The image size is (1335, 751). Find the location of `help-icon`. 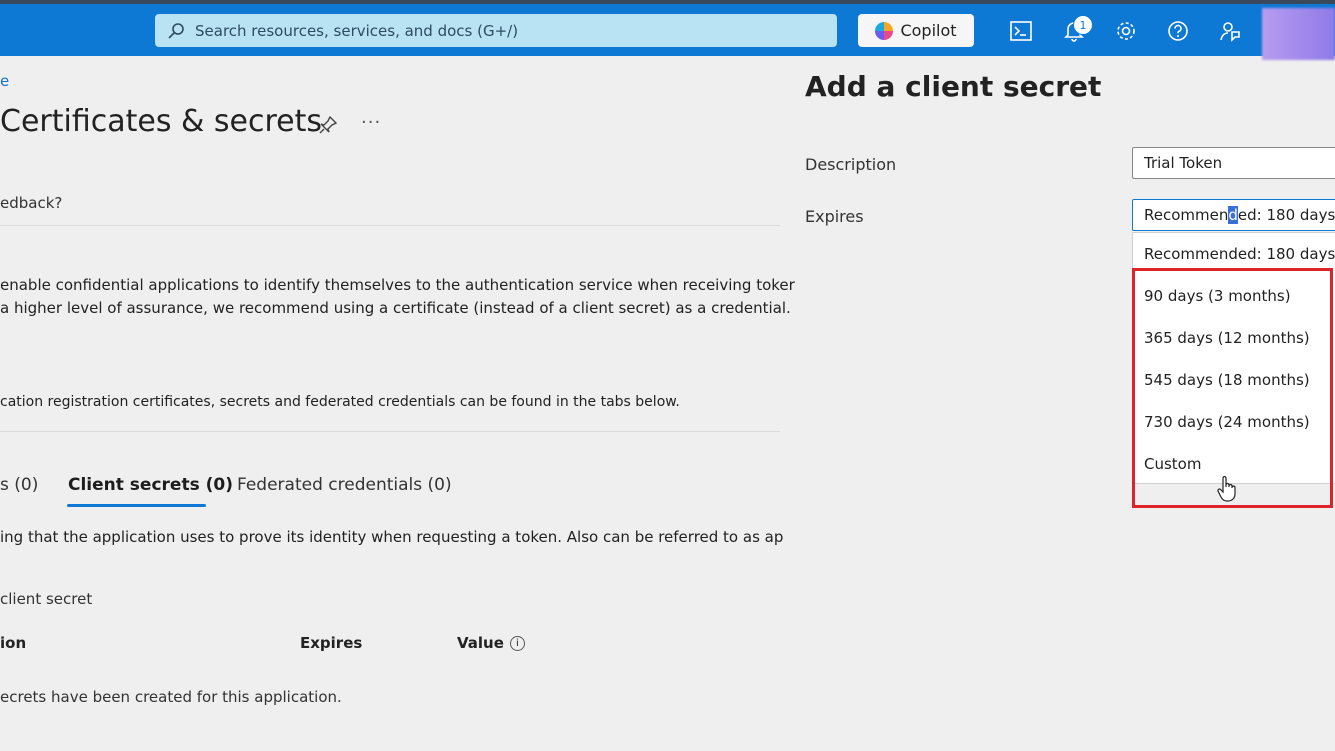

help-icon is located at coordinates (1178, 31).